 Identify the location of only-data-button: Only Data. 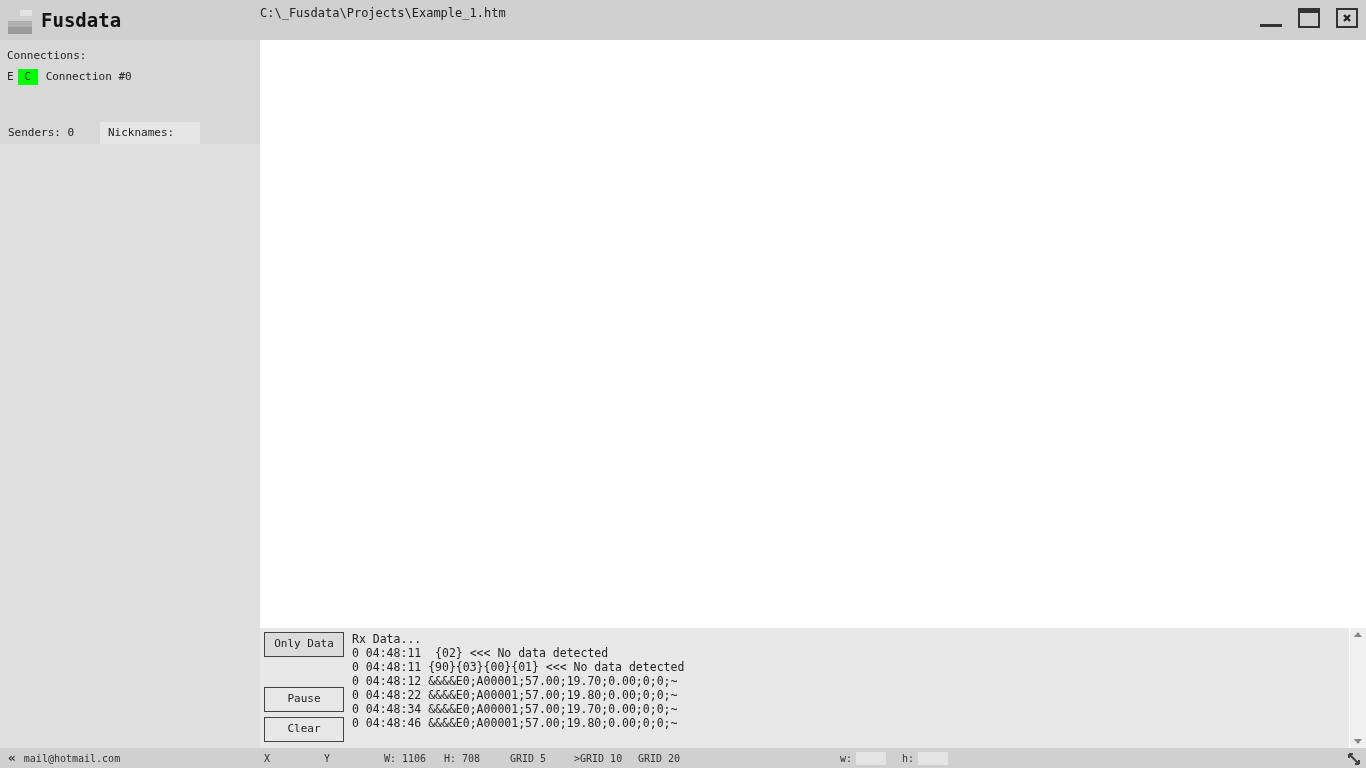
(304, 644).